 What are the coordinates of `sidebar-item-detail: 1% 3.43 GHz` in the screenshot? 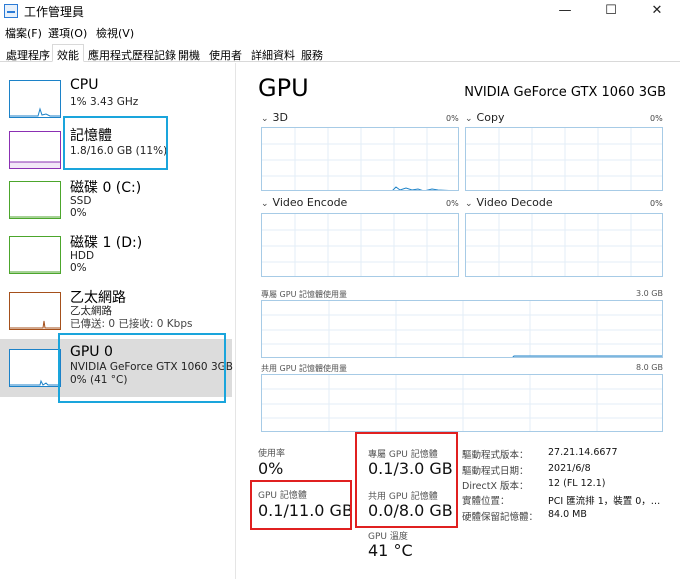 It's located at (104, 102).